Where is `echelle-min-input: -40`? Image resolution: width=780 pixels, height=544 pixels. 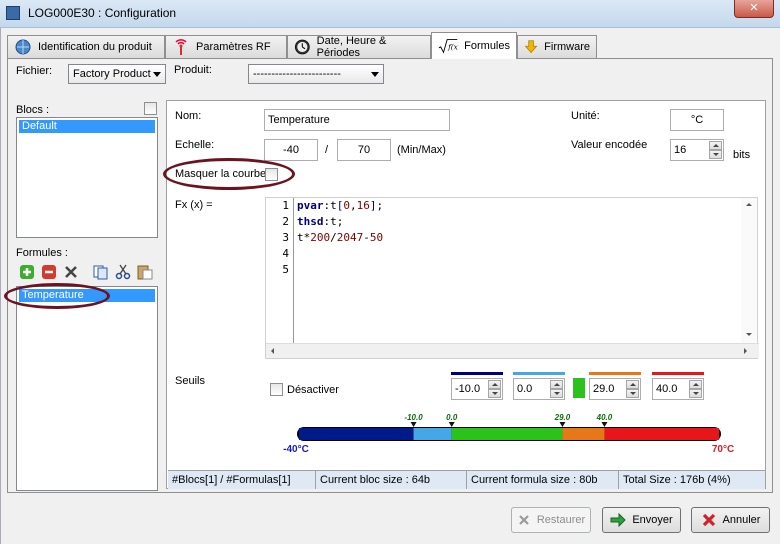
echelle-min-input: -40 is located at coordinates (291, 150).